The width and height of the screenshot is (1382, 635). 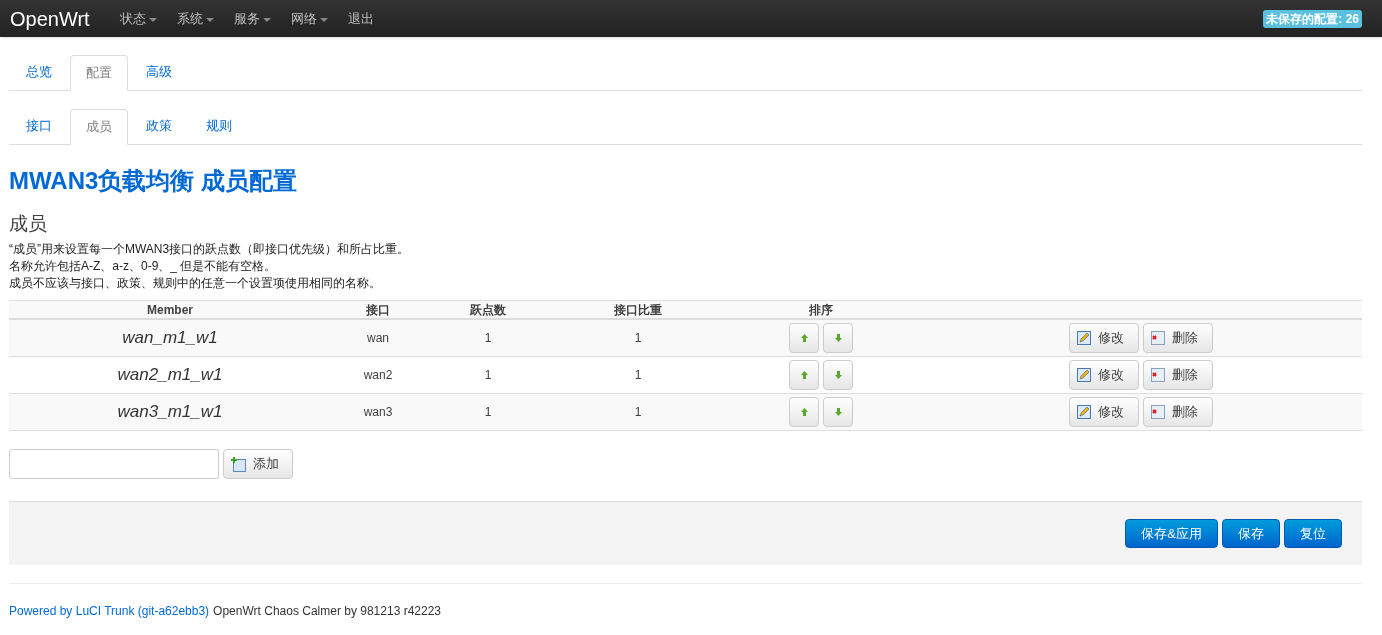 What do you see at coordinates (210, 249) in the screenshot?
I see `description-text: “成员”用来设置每一个MWAN3接口的跃点数（即接口优先级）和所占比重。` at bounding box center [210, 249].